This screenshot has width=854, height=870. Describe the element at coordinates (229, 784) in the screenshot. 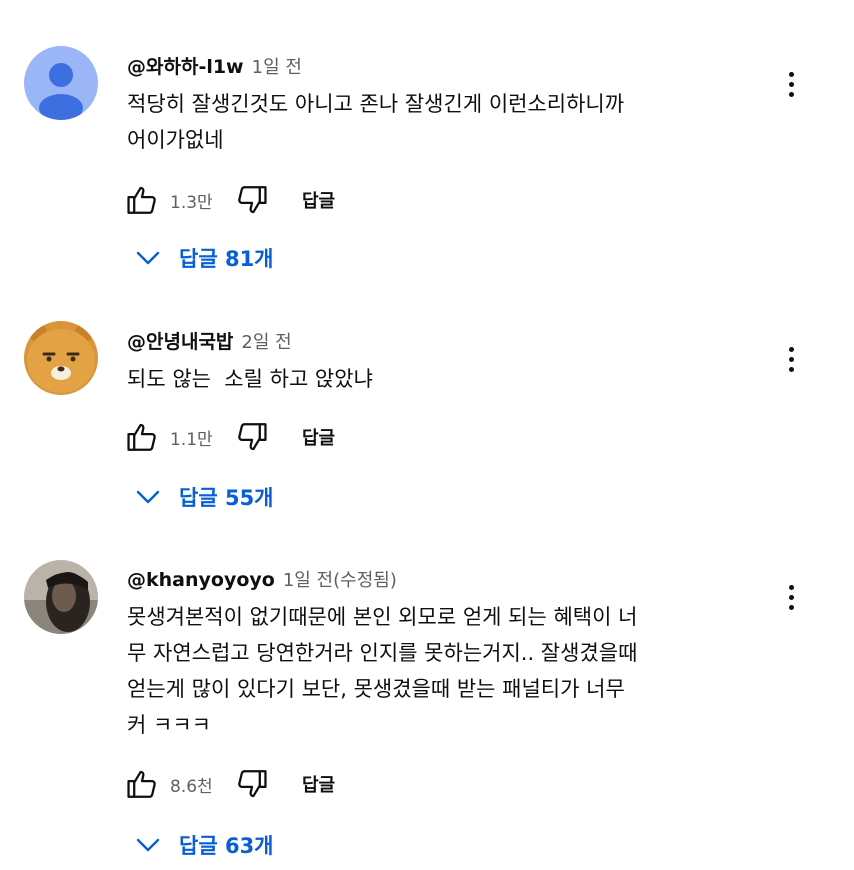

I see `comment-actions: 8.6천 답글` at that location.